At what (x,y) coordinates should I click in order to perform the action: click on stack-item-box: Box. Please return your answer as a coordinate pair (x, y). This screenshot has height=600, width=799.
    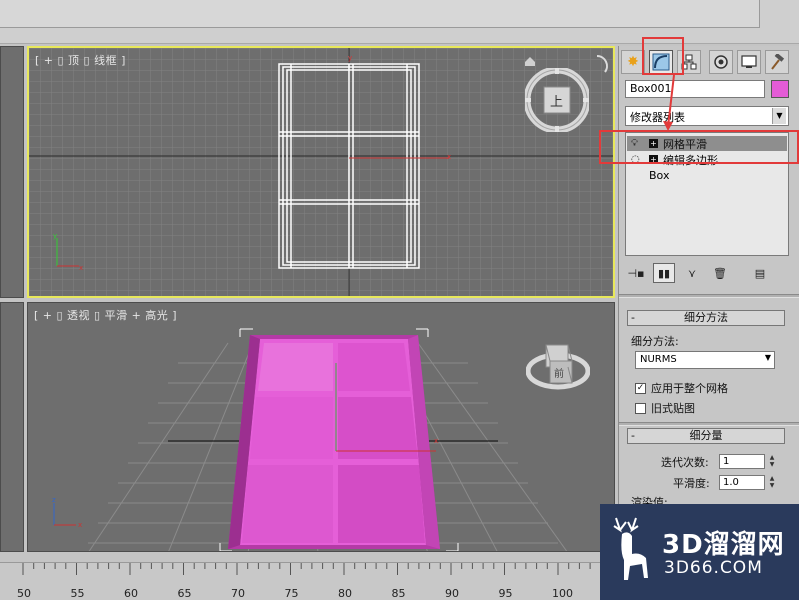
    Looking at the image, I should click on (707, 175).